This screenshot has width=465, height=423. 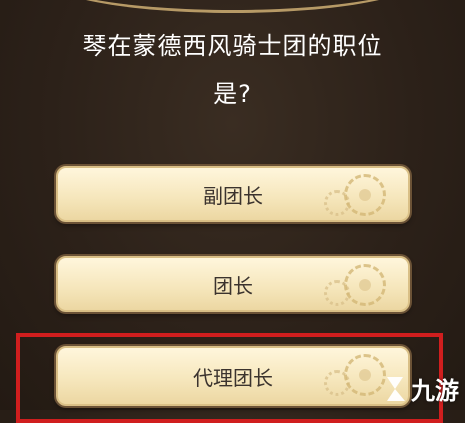 I want to click on answer-option-3: 代理团长, so click(x=233, y=376).